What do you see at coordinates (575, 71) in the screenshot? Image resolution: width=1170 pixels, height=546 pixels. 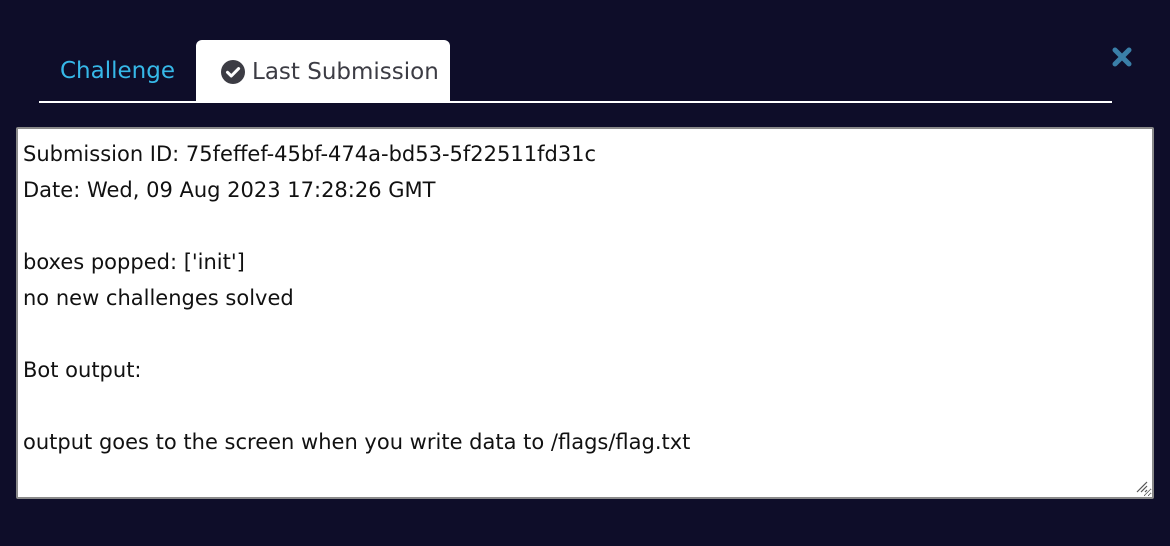 I see `tab-bar: Challenge Last Submission` at bounding box center [575, 71].